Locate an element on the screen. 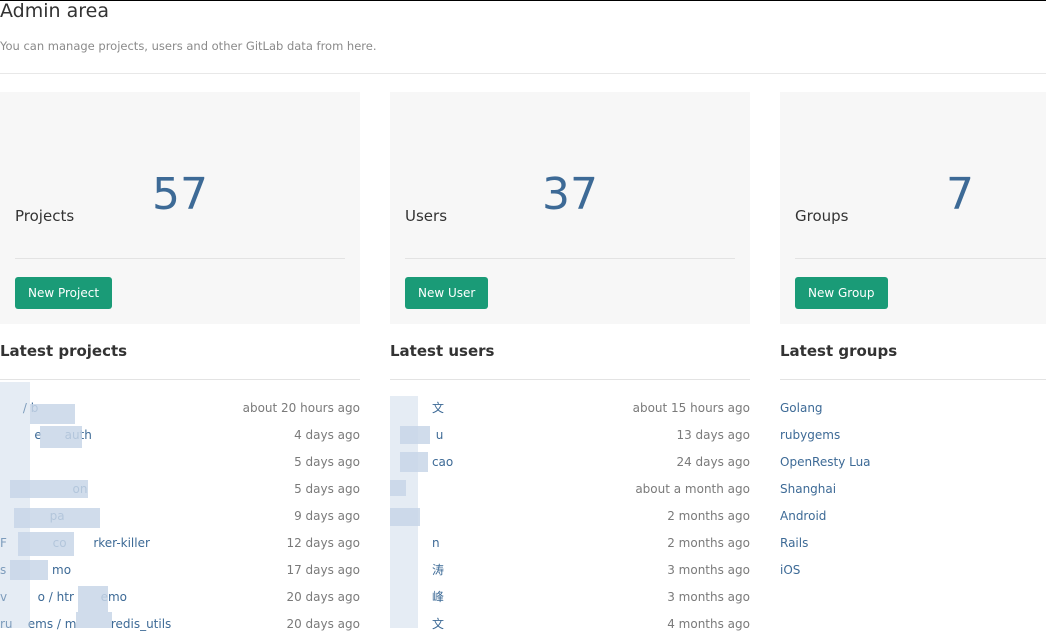  user-row: about a month ago is located at coordinates (570, 489).